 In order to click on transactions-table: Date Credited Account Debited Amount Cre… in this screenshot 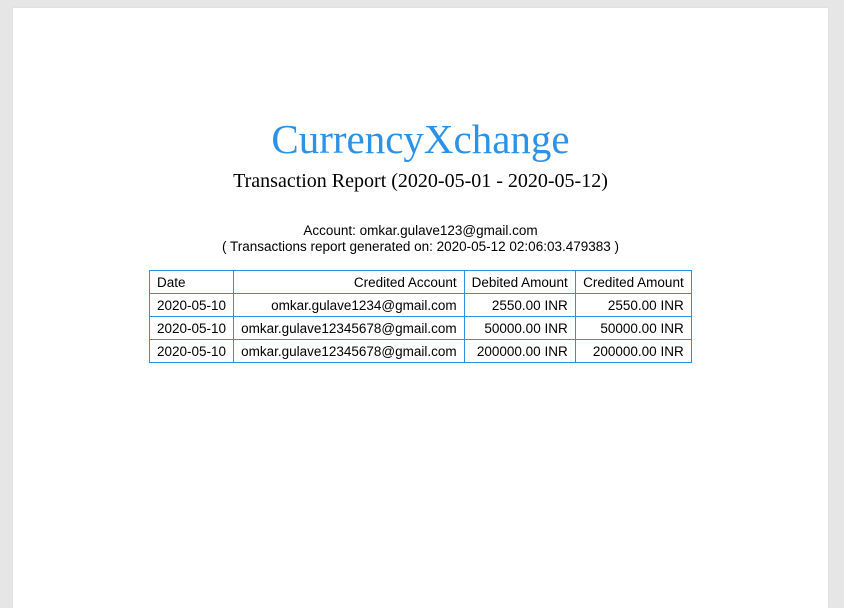, I will do `click(420, 316)`.